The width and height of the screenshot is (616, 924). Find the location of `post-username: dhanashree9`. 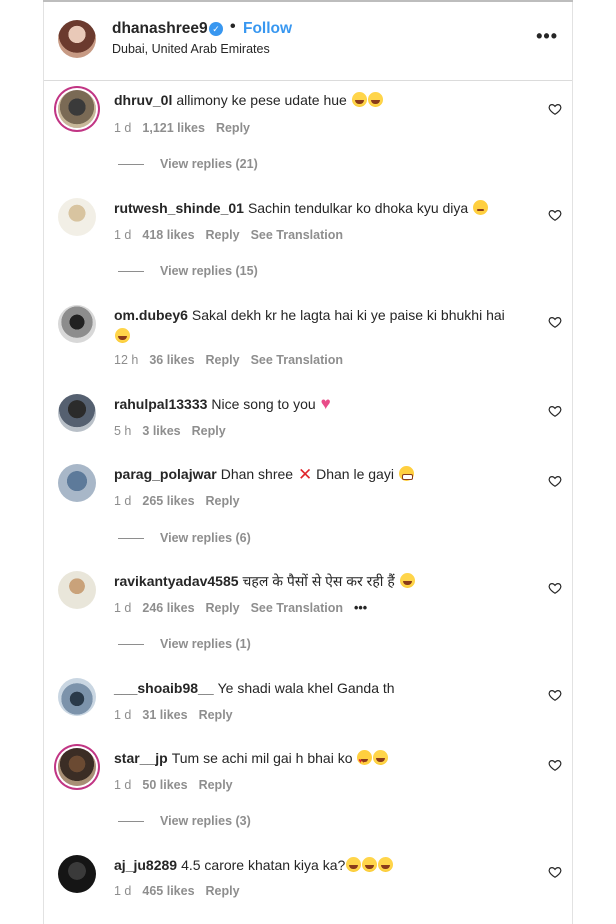

post-username: dhanashree9 is located at coordinates (160, 29).